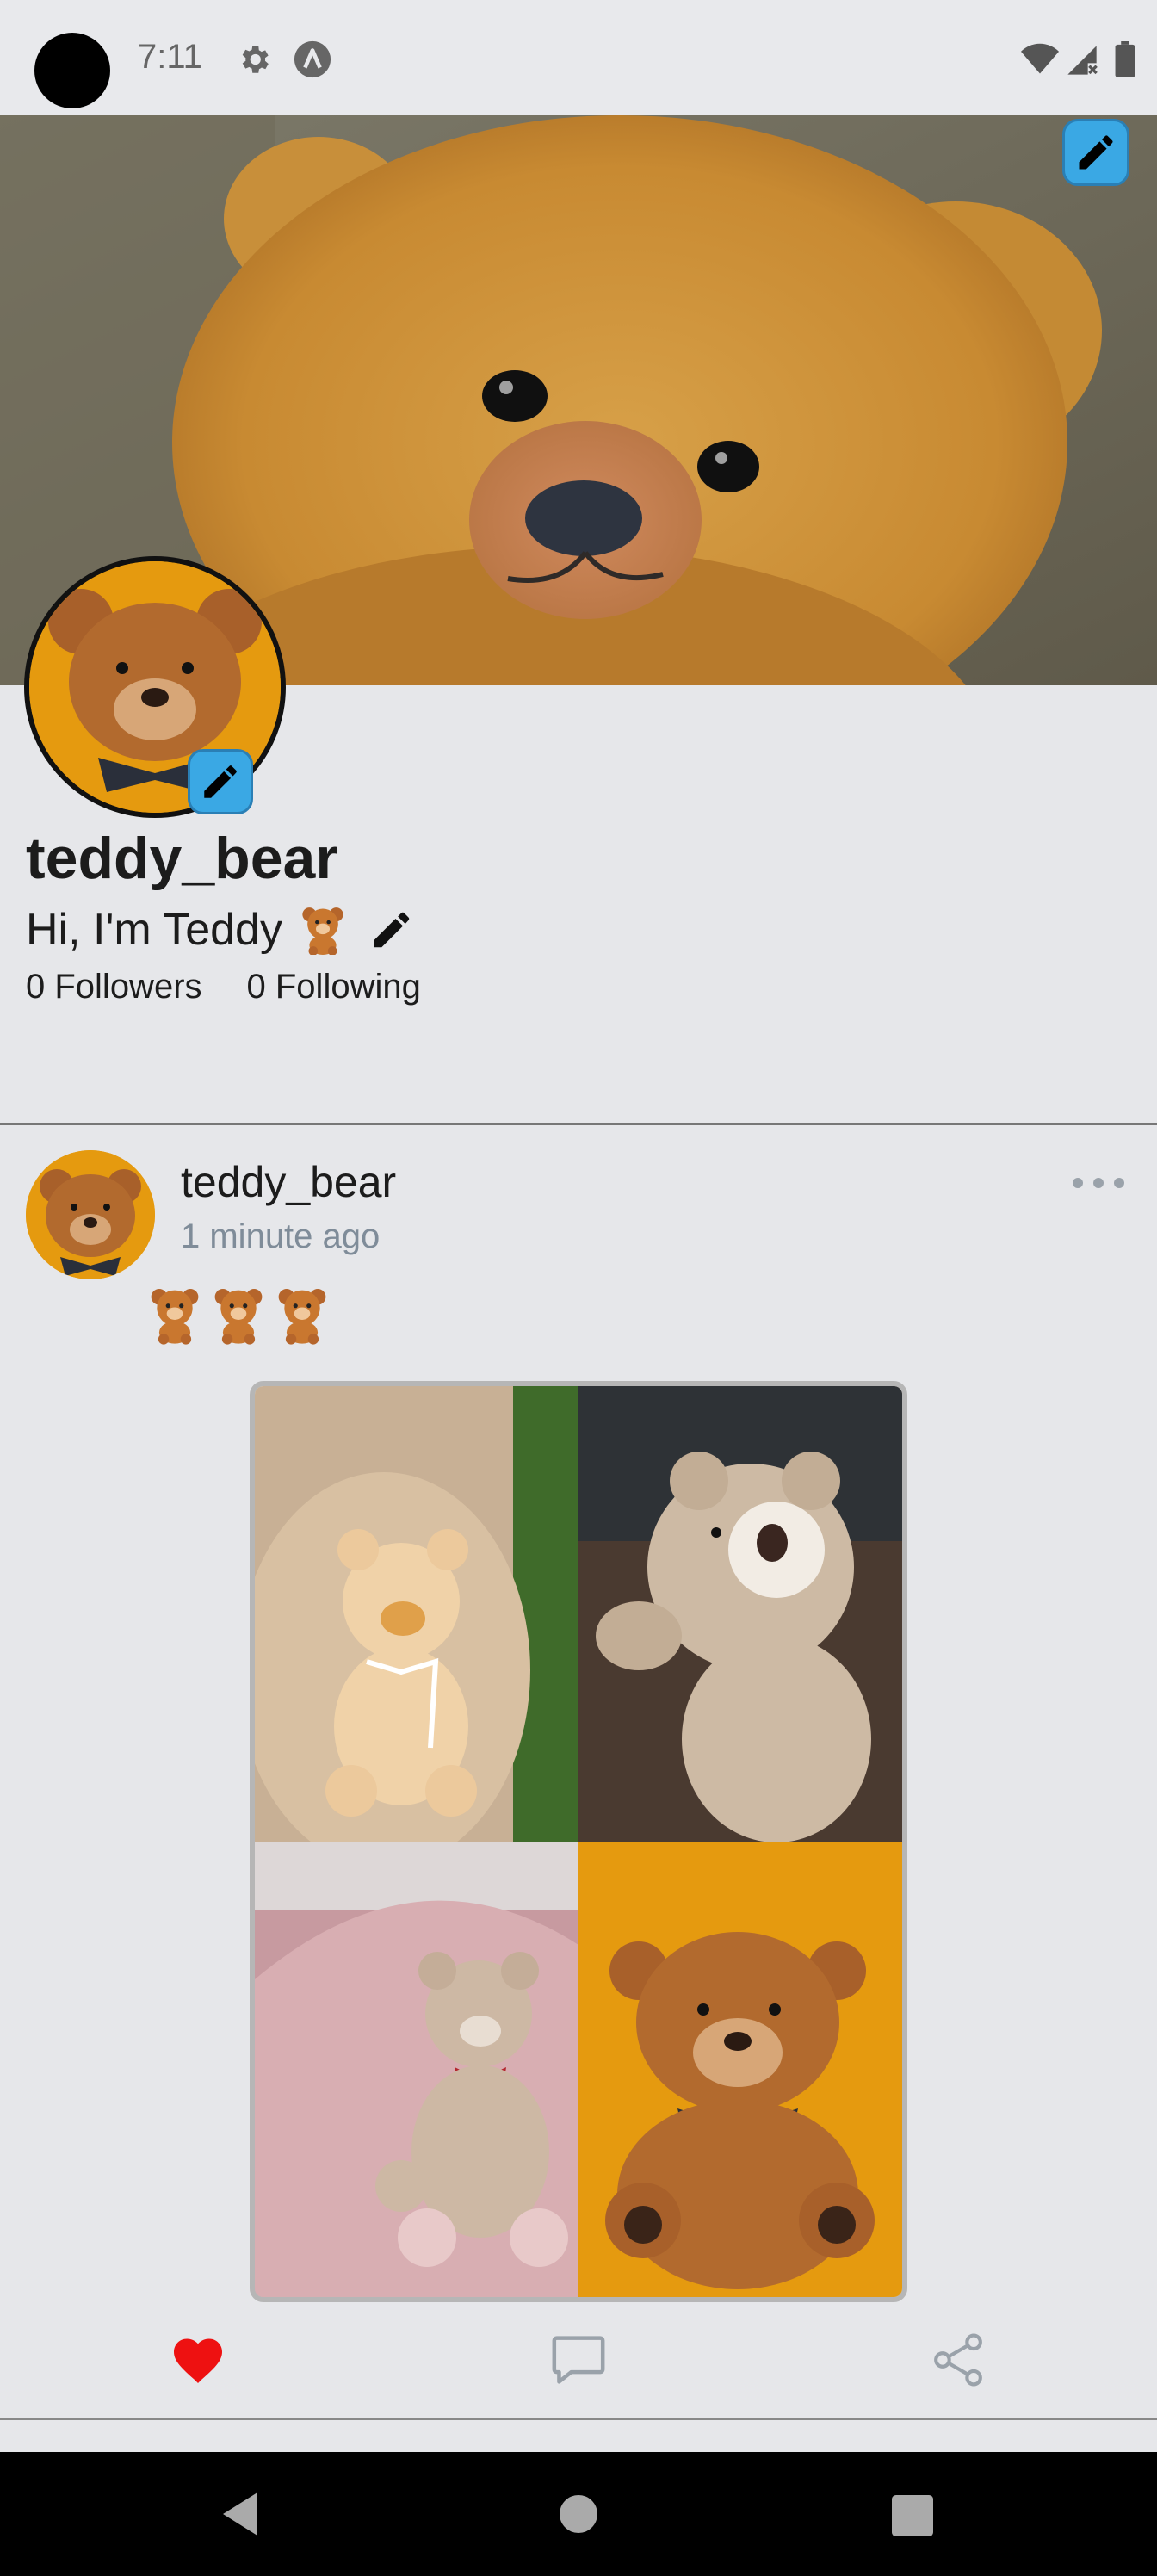 This screenshot has width=1157, height=2576. What do you see at coordinates (170, 57) in the screenshot?
I see `status-time: 7:11` at bounding box center [170, 57].